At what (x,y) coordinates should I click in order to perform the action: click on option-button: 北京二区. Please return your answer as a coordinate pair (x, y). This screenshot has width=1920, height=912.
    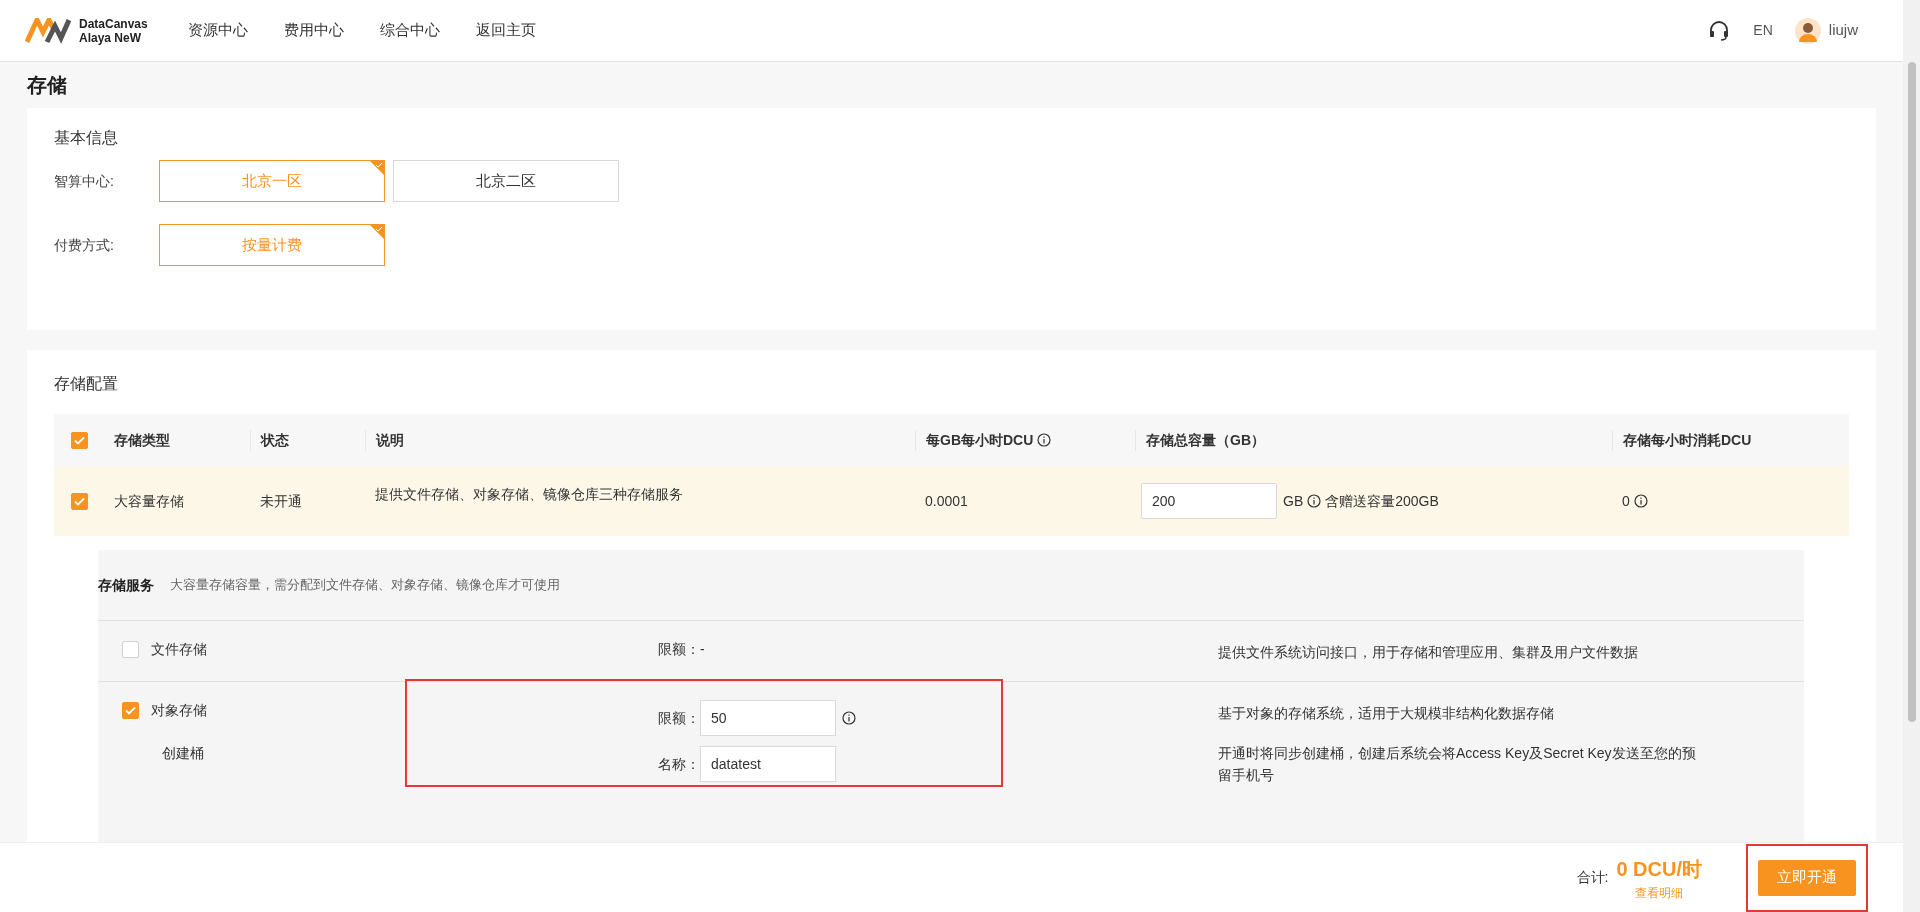
    Looking at the image, I should click on (506, 181).